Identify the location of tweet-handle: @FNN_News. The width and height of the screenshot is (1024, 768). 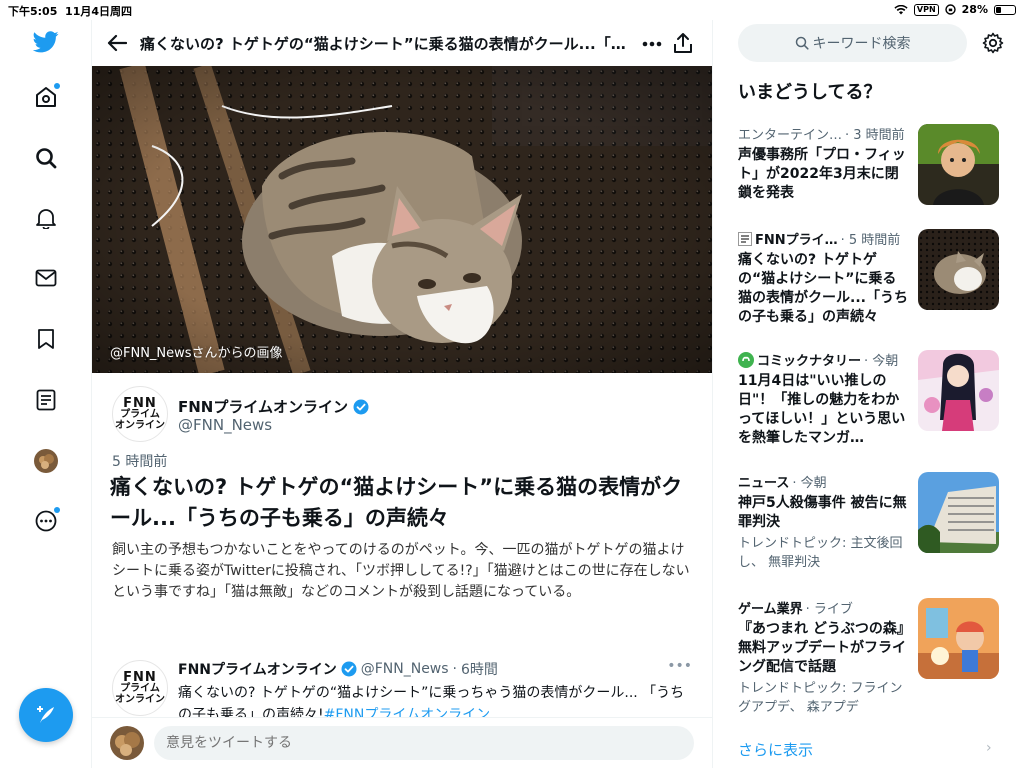
(405, 669).